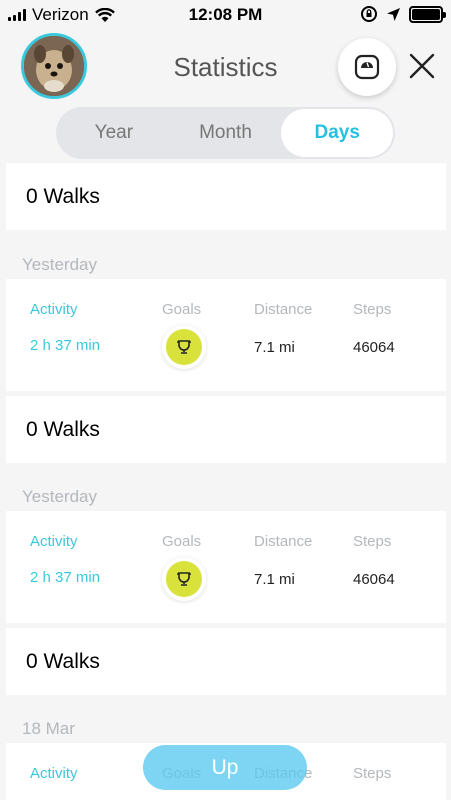  I want to click on orientation-lock-icon, so click(369, 14).